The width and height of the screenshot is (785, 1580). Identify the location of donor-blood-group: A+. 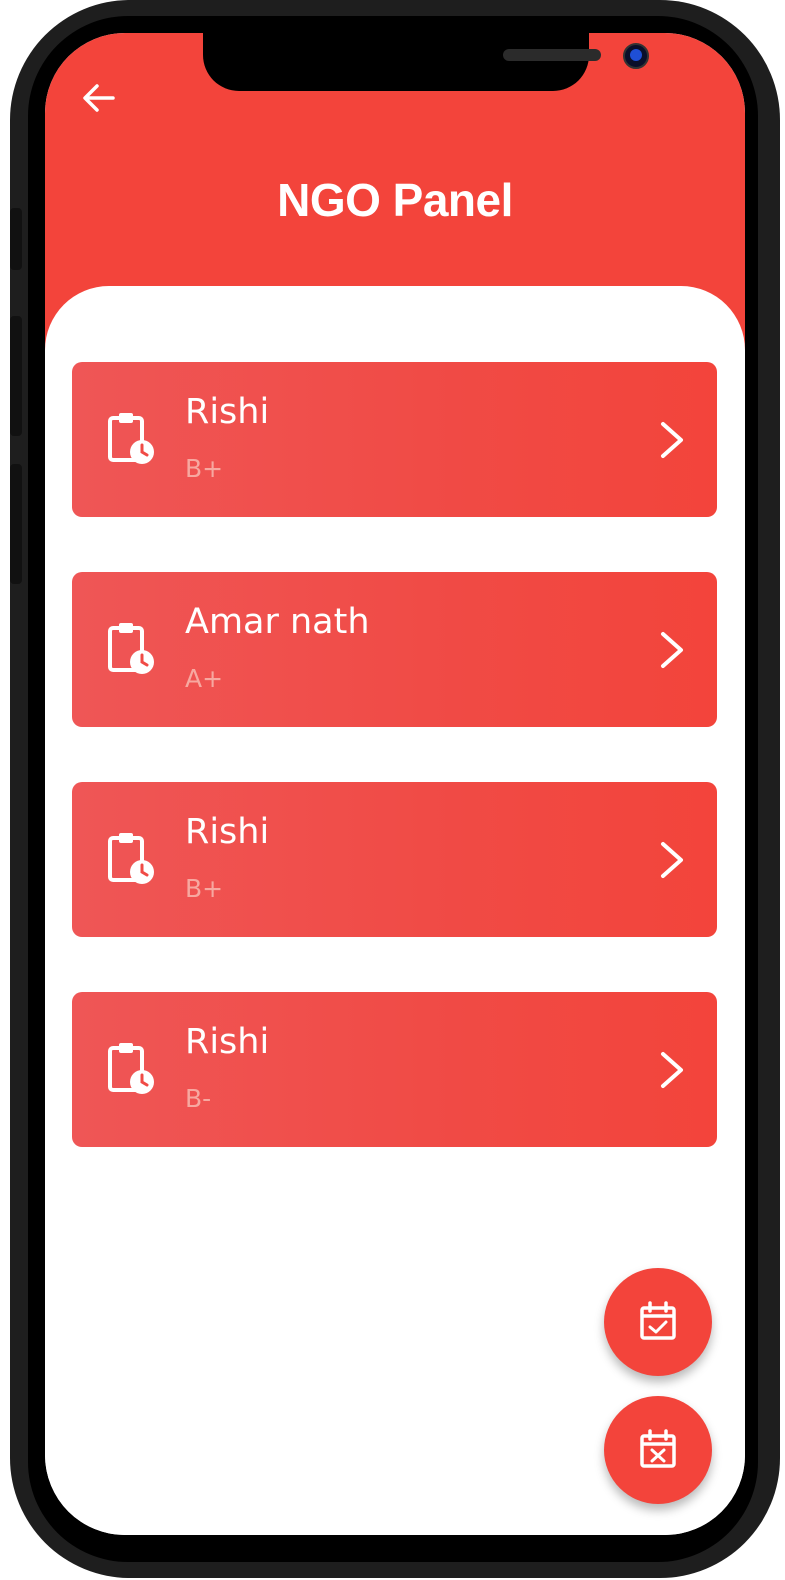
(204, 678).